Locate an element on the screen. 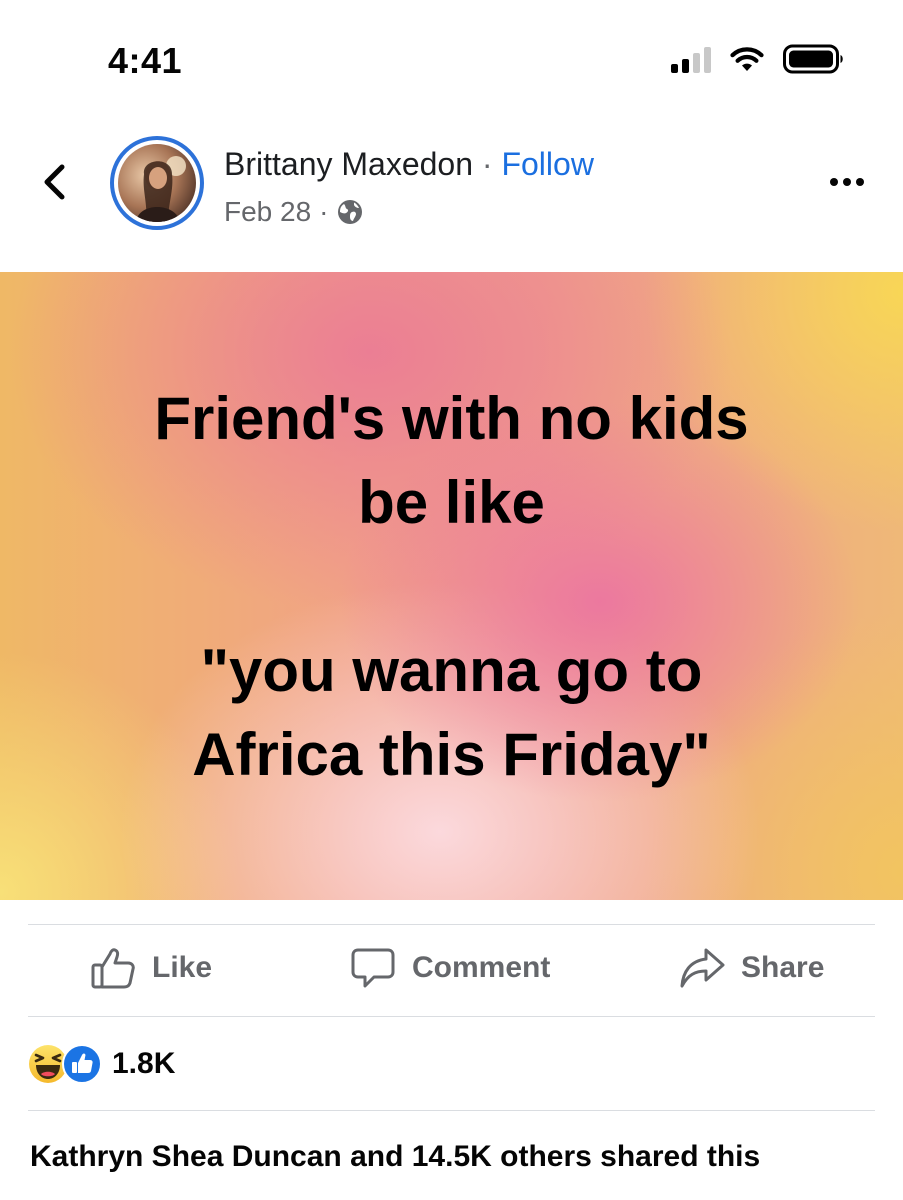  share-button: Share is located at coordinates (751, 968).